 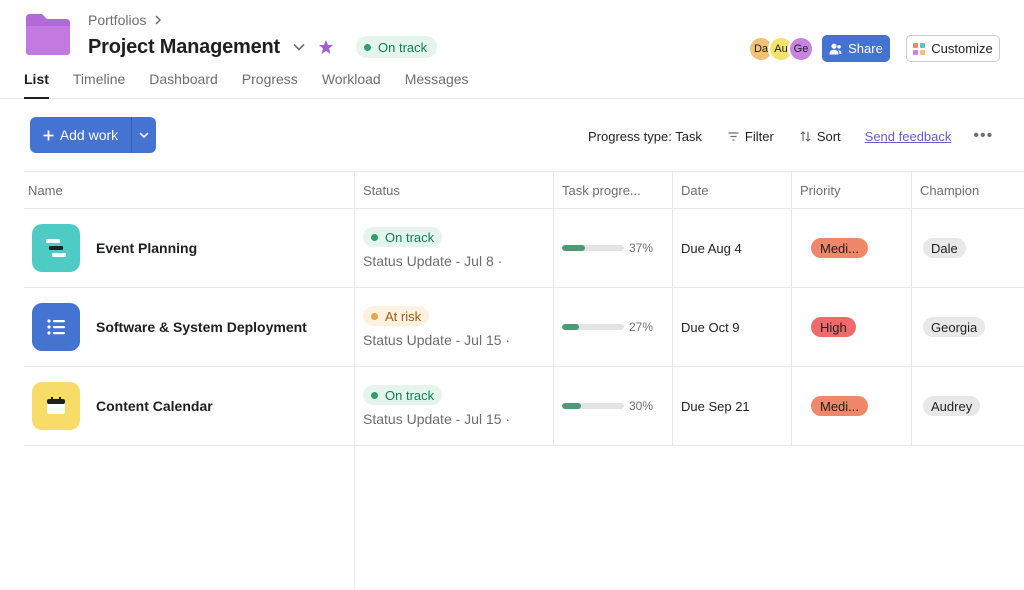 I want to click on column-header-champion: Champion, so click(x=967, y=190).